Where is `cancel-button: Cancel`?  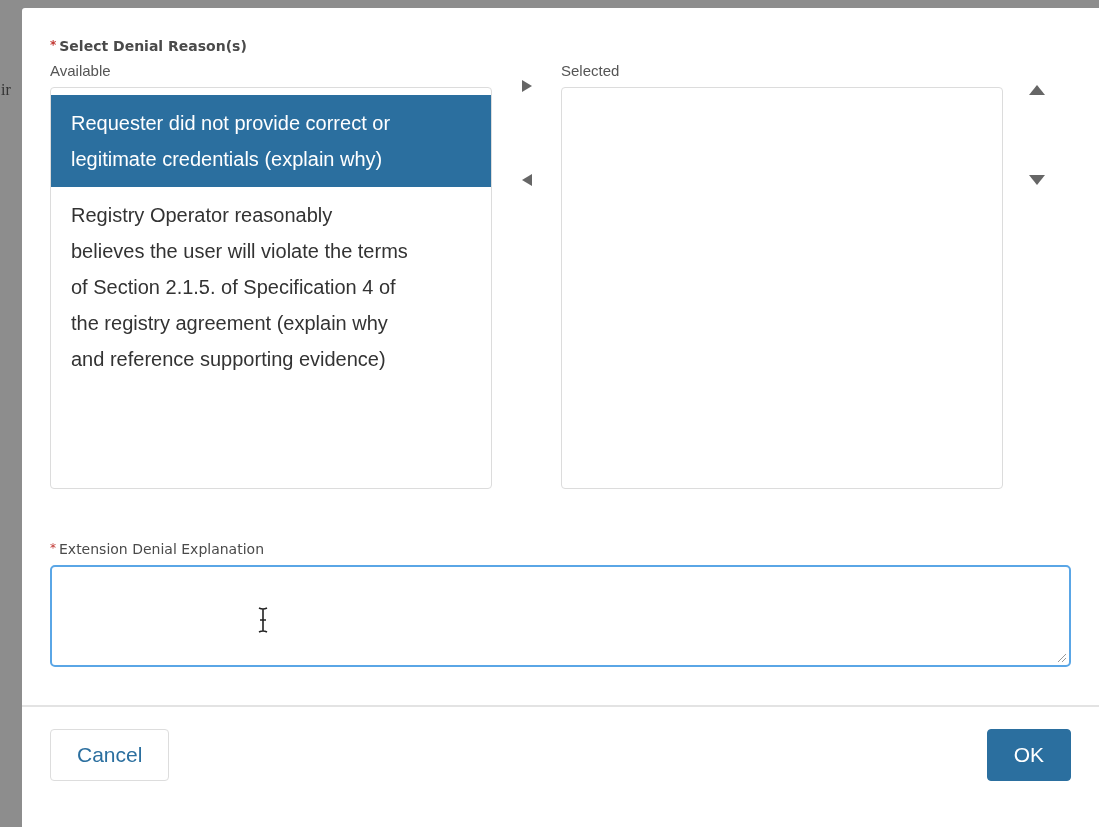
cancel-button: Cancel is located at coordinates (110, 755).